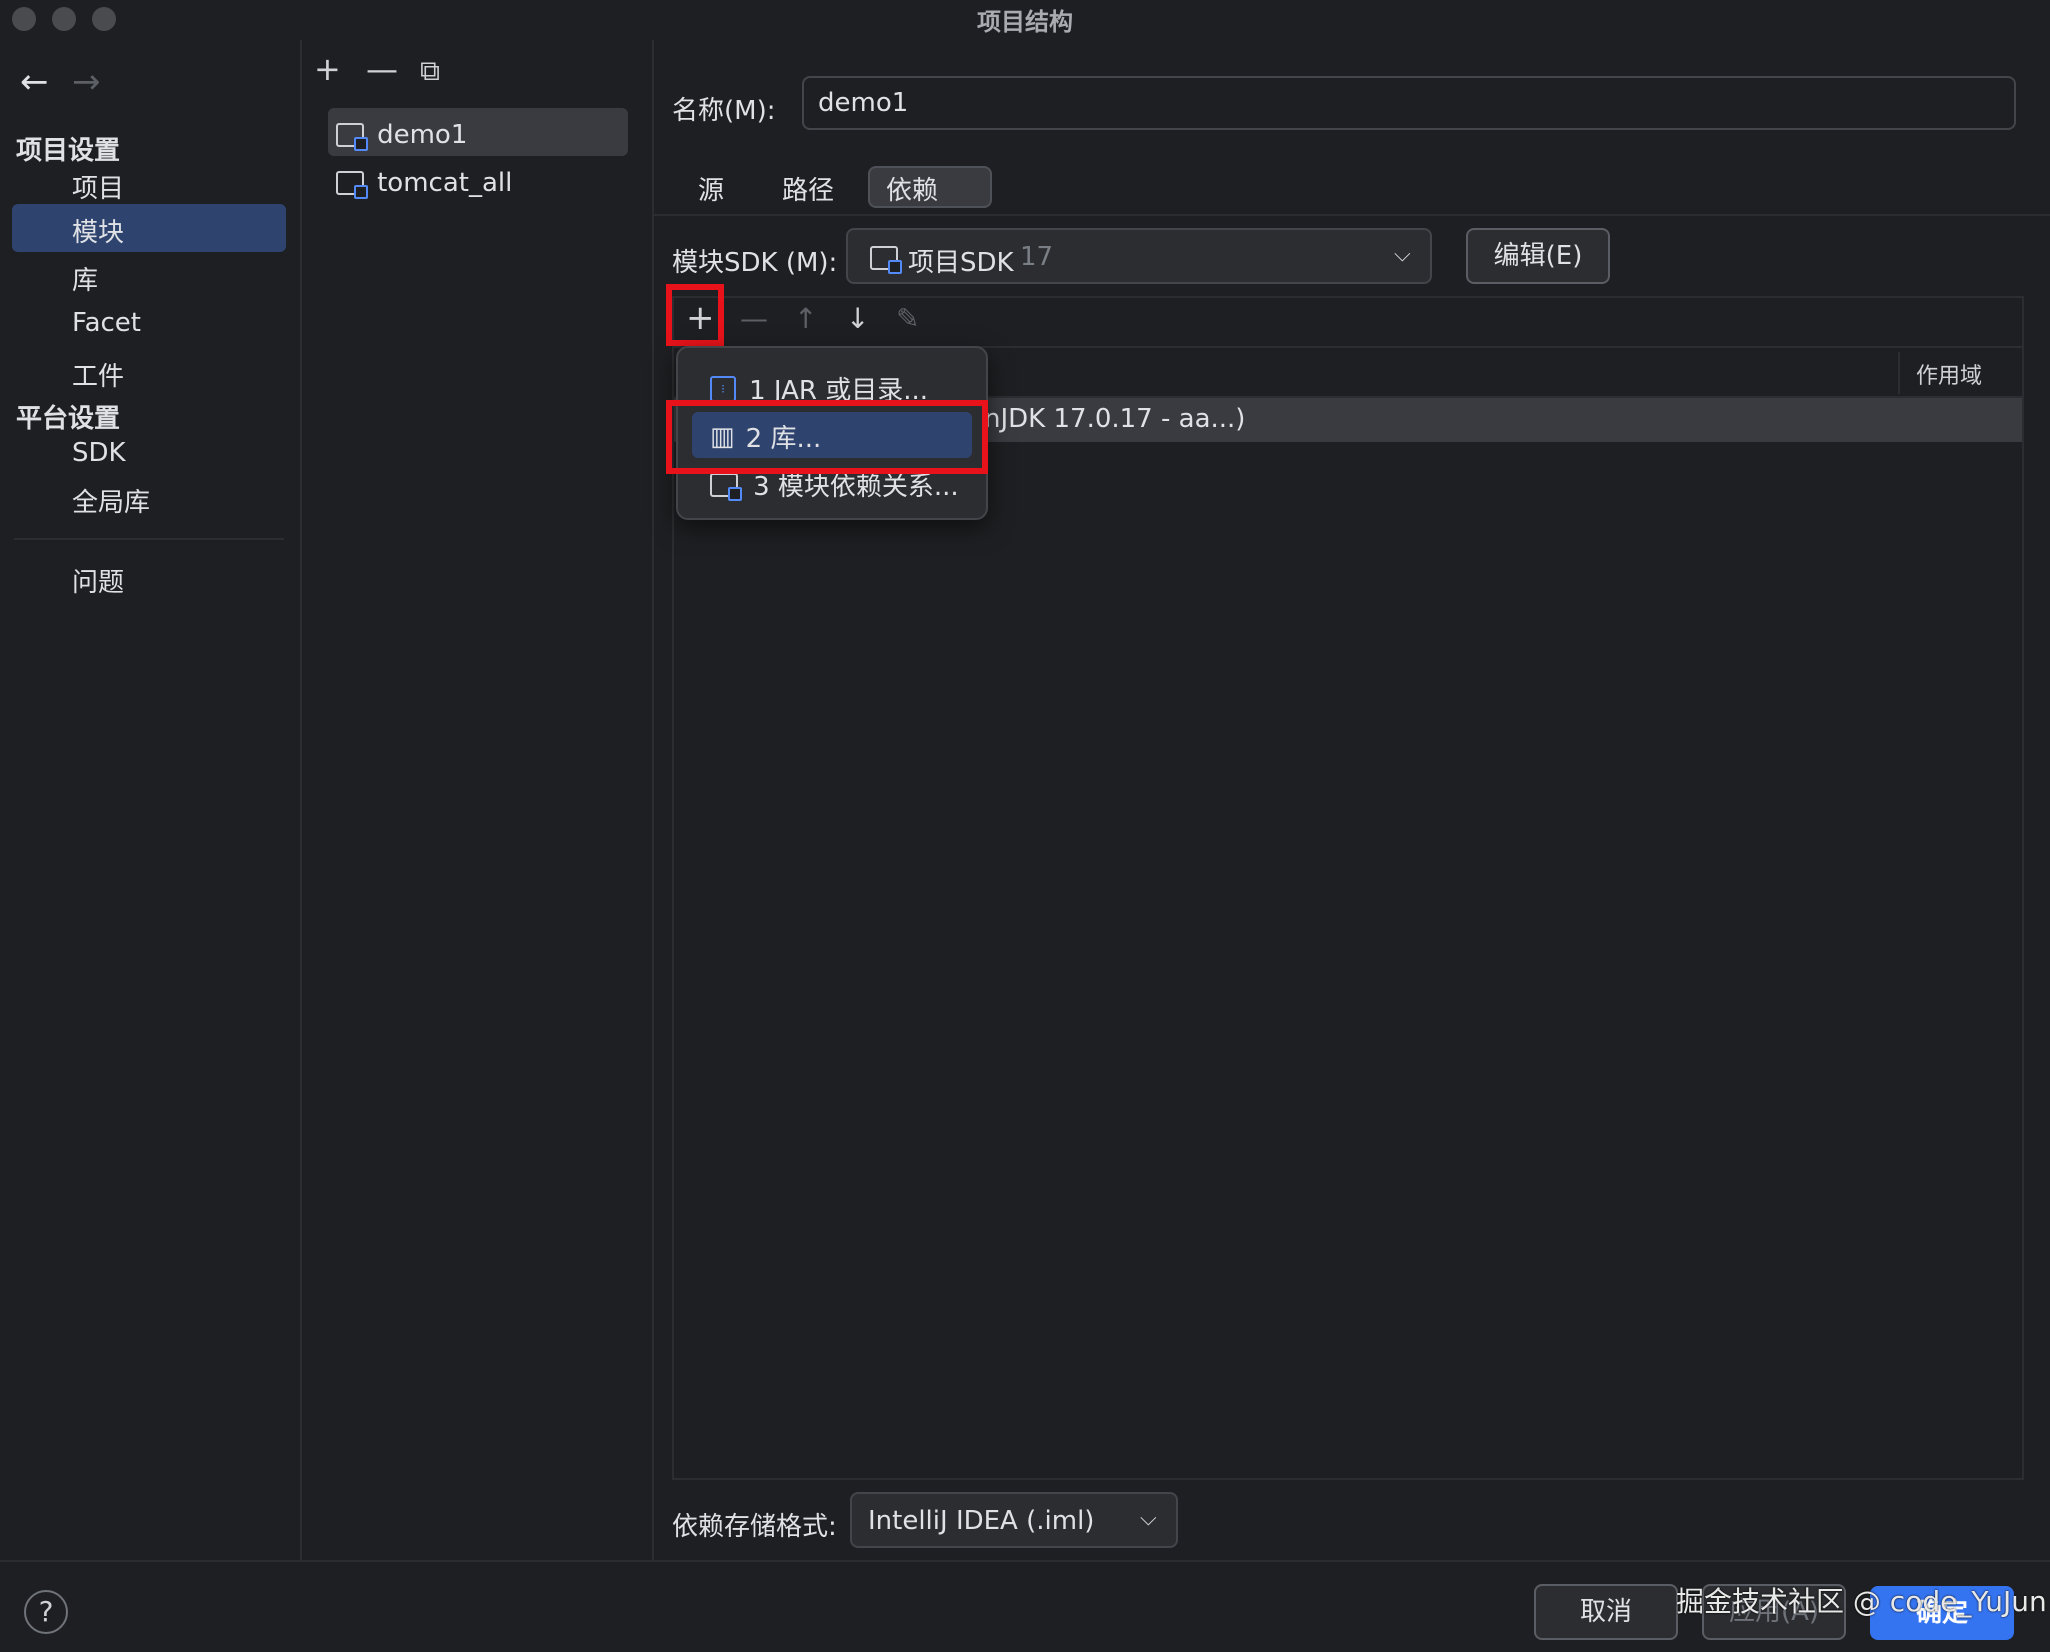 This screenshot has height=1652, width=2050. I want to click on column-separator, so click(1899, 373).